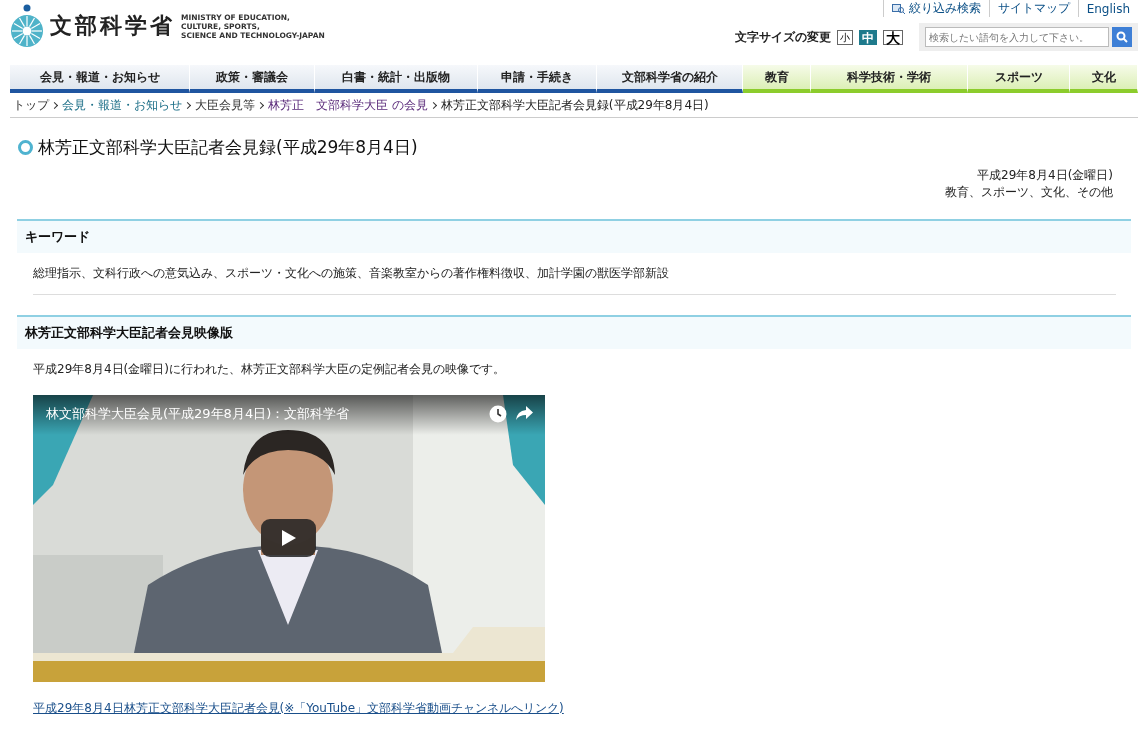 The image size is (1143, 743). I want to click on breadcrumb-link: 会見・報道・お知らせ, so click(122, 105).